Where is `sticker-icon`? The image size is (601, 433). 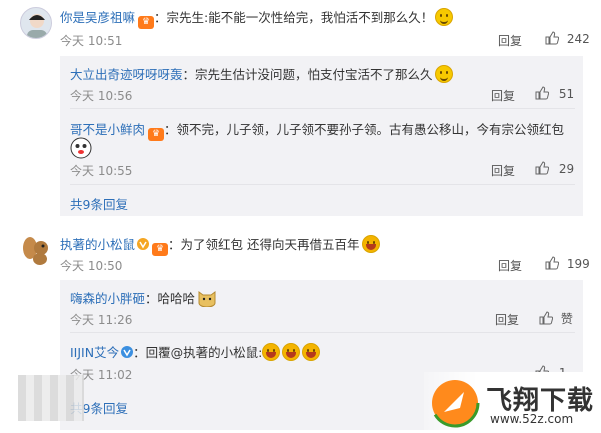 sticker-icon is located at coordinates (81, 149).